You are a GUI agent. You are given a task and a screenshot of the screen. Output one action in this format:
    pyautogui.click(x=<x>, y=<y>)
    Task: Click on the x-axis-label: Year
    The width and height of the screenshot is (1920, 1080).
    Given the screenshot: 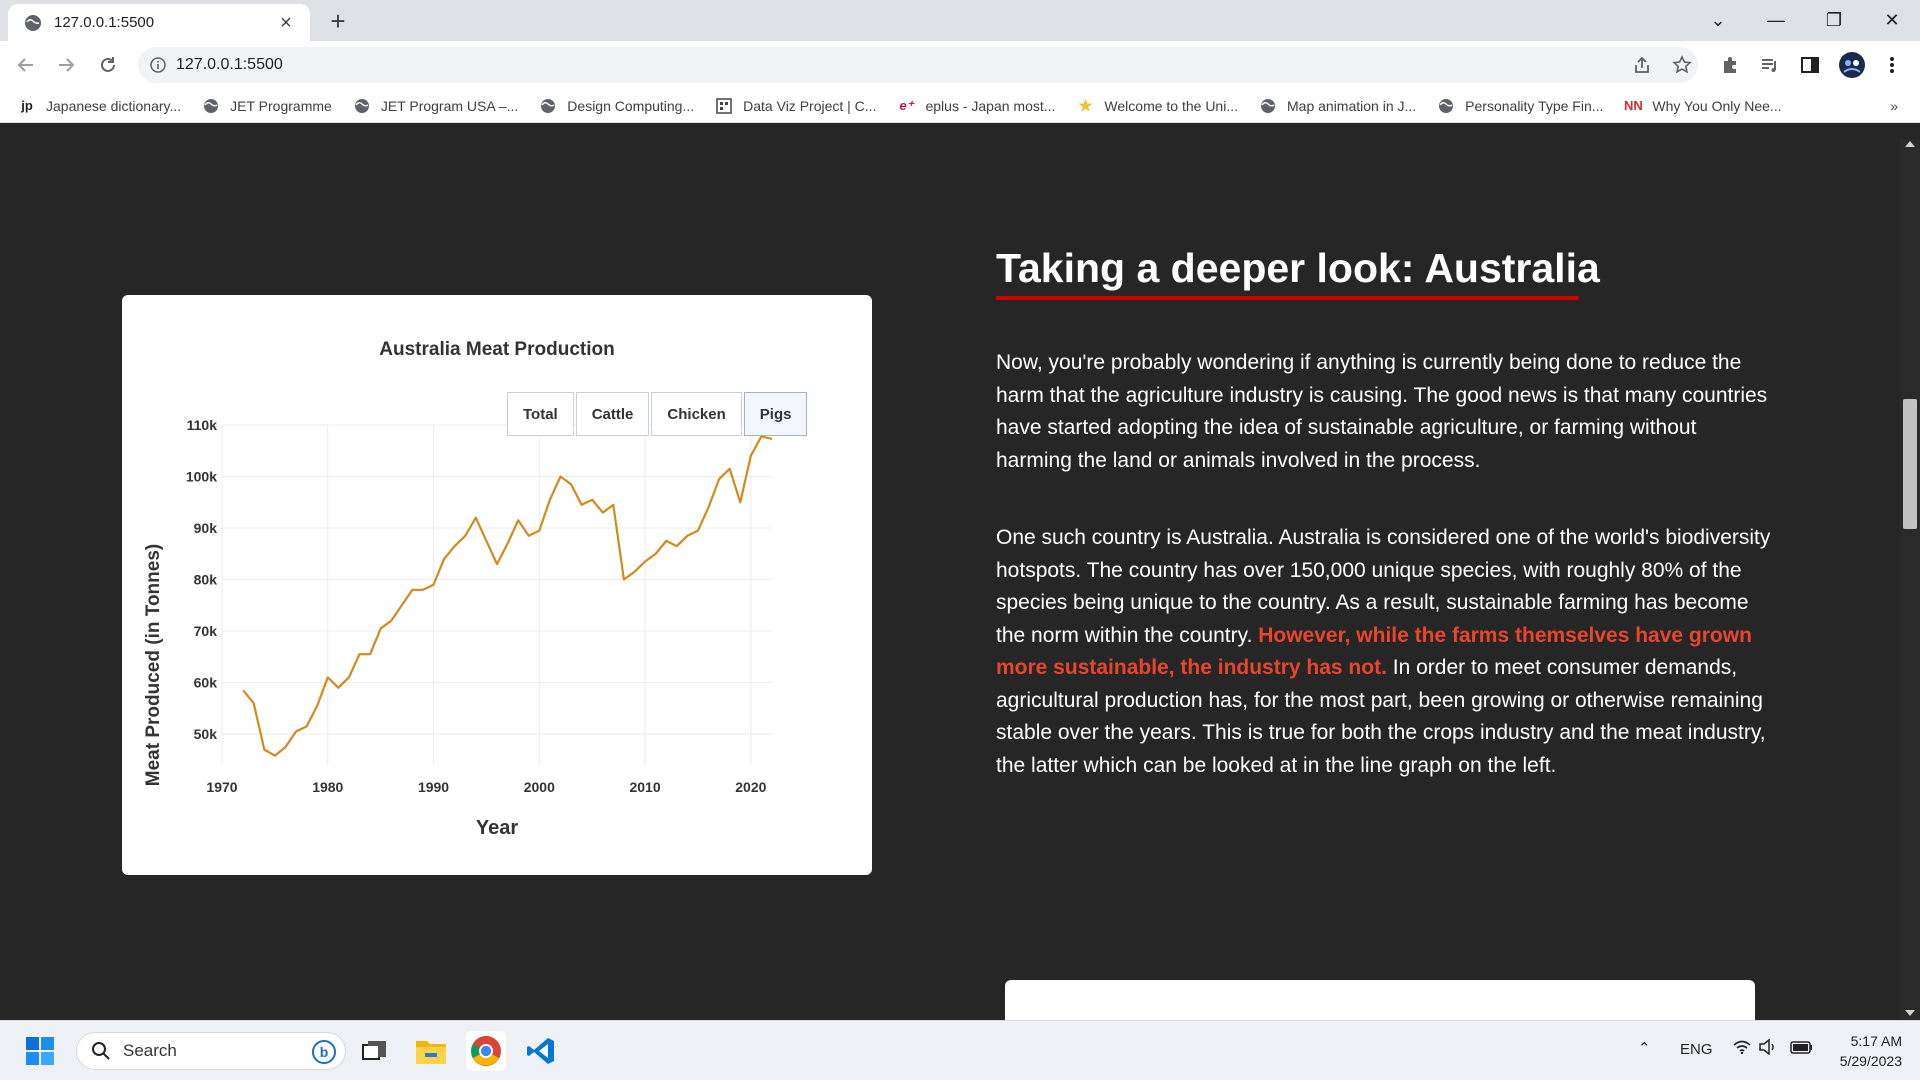 What is the action you would take?
    pyautogui.click(x=497, y=828)
    